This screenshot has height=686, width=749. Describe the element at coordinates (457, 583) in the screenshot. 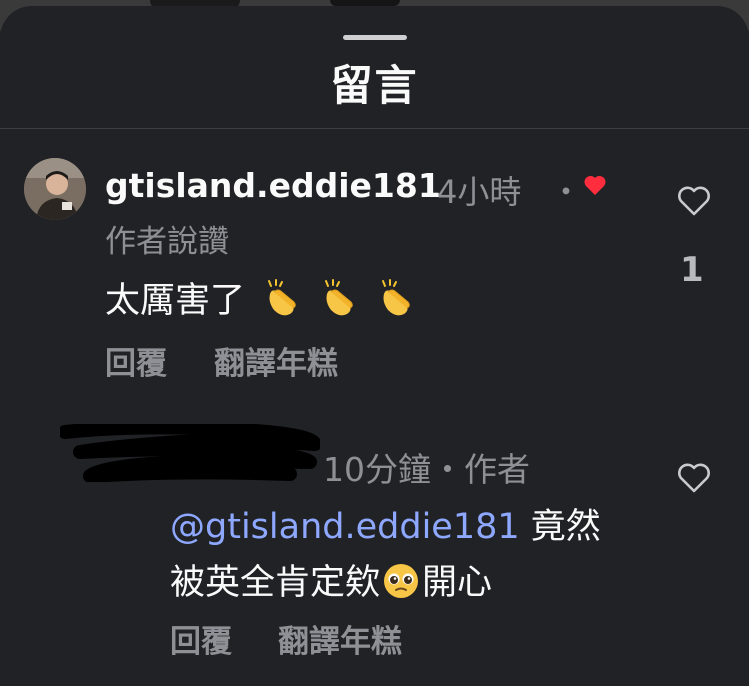

I see `reply-text-segment: 開心` at that location.